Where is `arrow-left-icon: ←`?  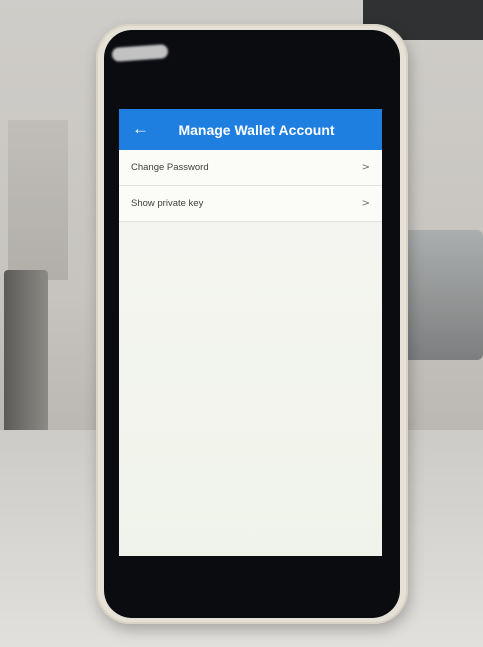
arrow-left-icon: ← is located at coordinates (140, 129).